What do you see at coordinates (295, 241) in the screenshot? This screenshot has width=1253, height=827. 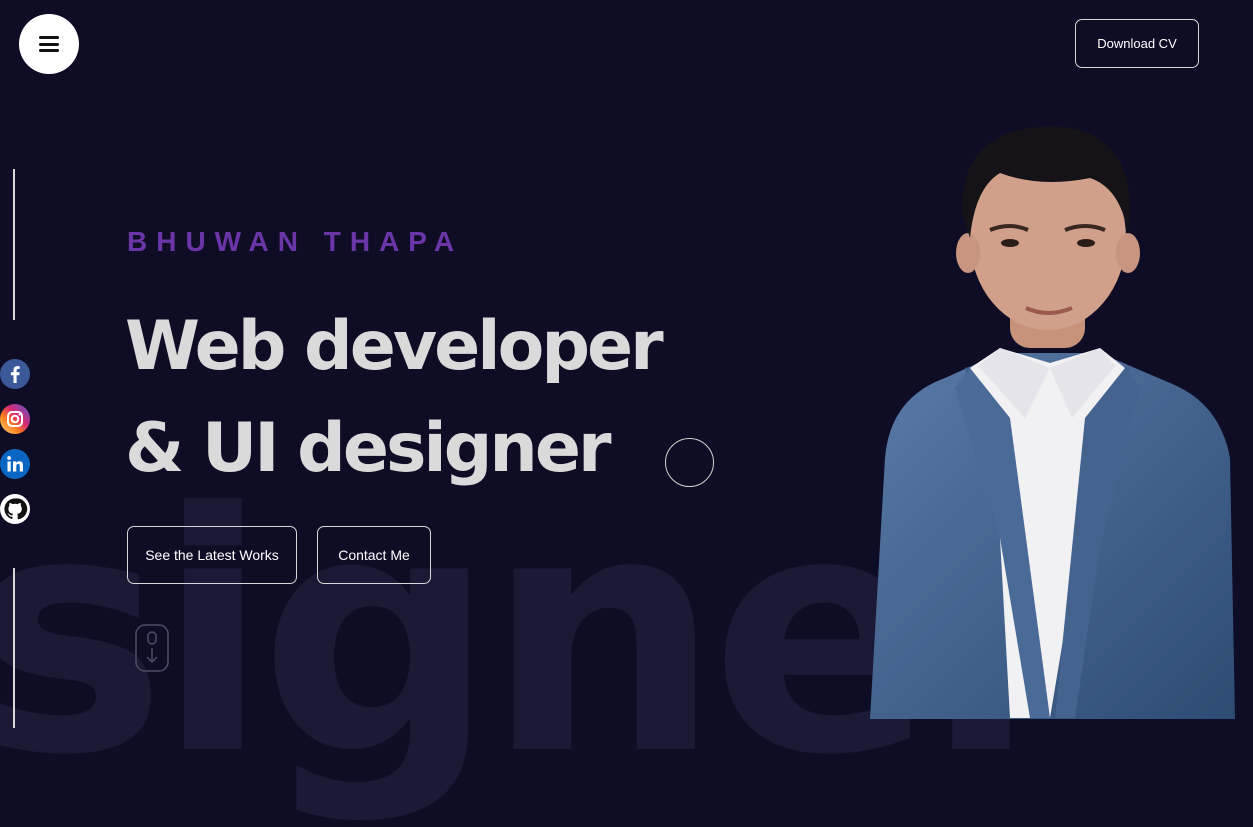 I see `author-name: BHUWAN THAPA` at bounding box center [295, 241].